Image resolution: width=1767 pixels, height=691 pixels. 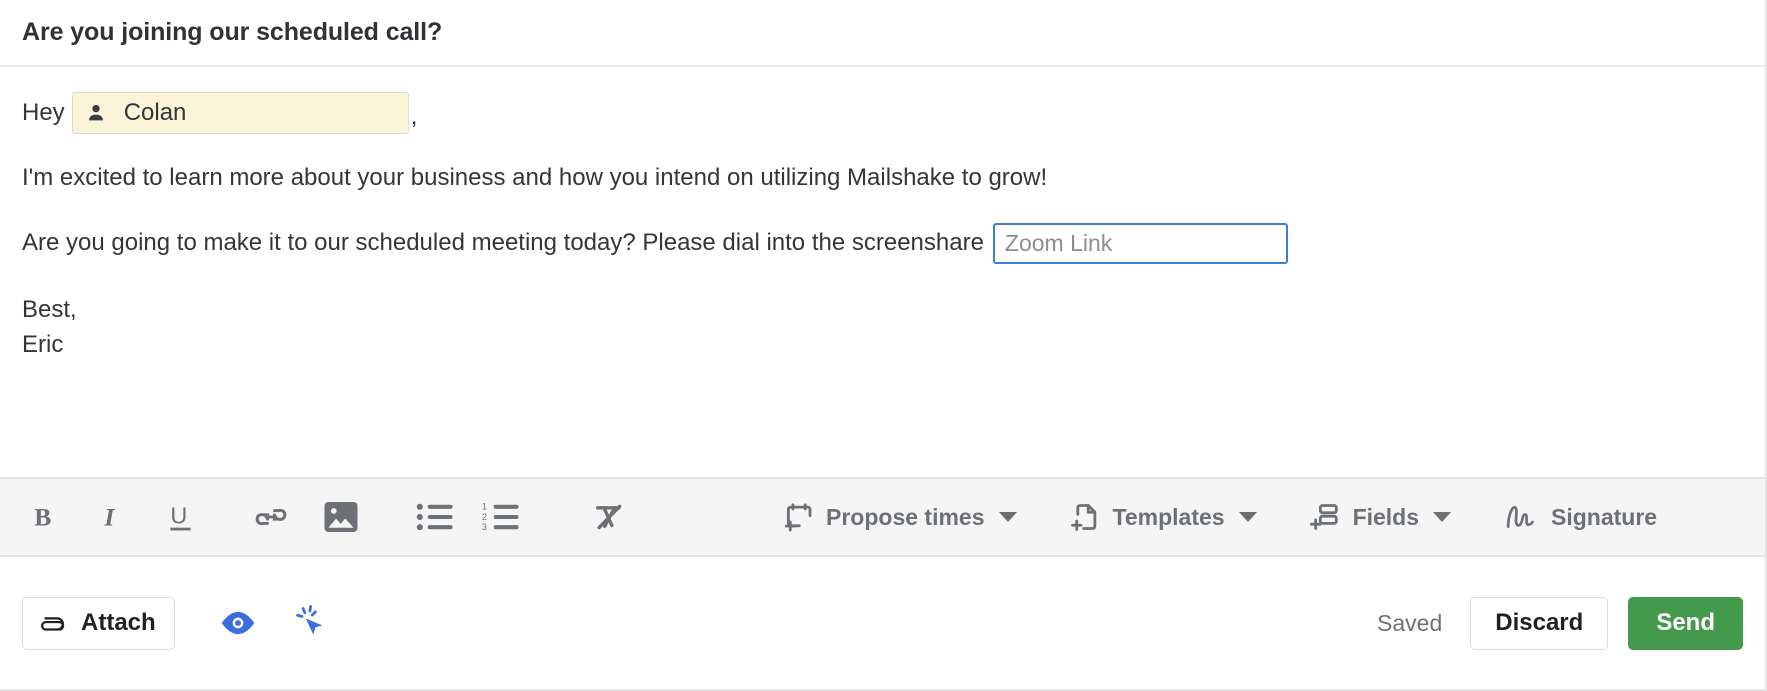 What do you see at coordinates (1085, 517) in the screenshot?
I see `file-plus-icon` at bounding box center [1085, 517].